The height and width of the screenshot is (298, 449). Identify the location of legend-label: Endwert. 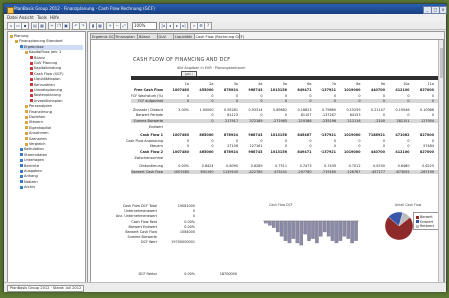
(427, 221).